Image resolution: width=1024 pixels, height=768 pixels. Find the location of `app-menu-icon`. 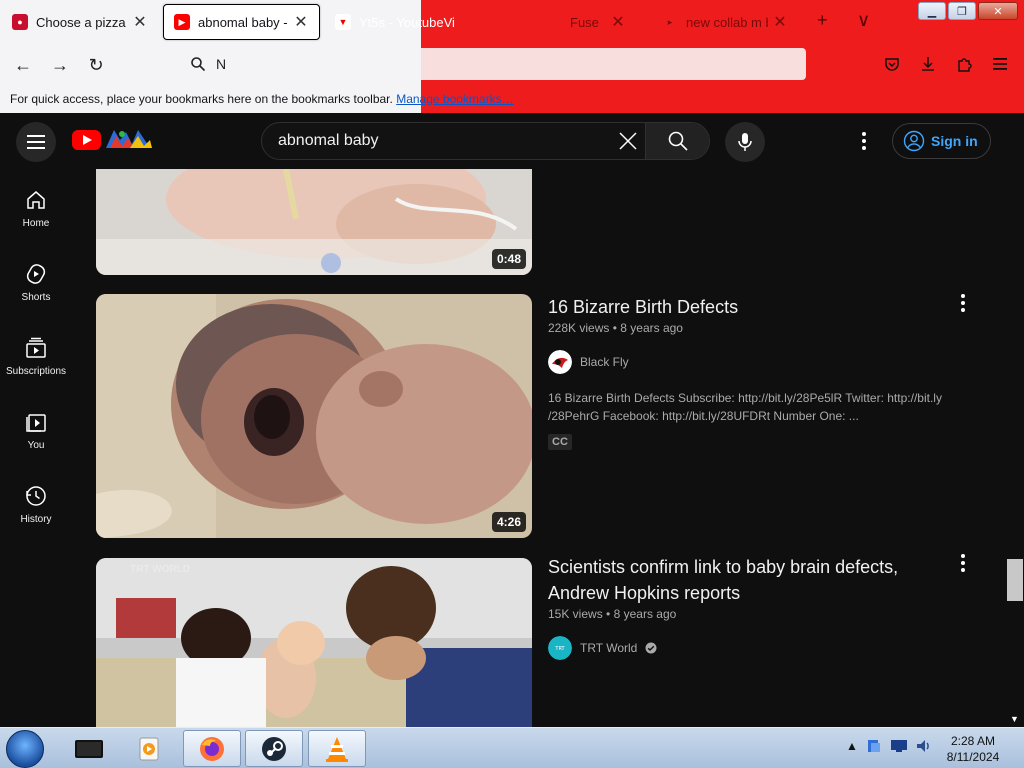

app-menu-icon is located at coordinates (1000, 64).